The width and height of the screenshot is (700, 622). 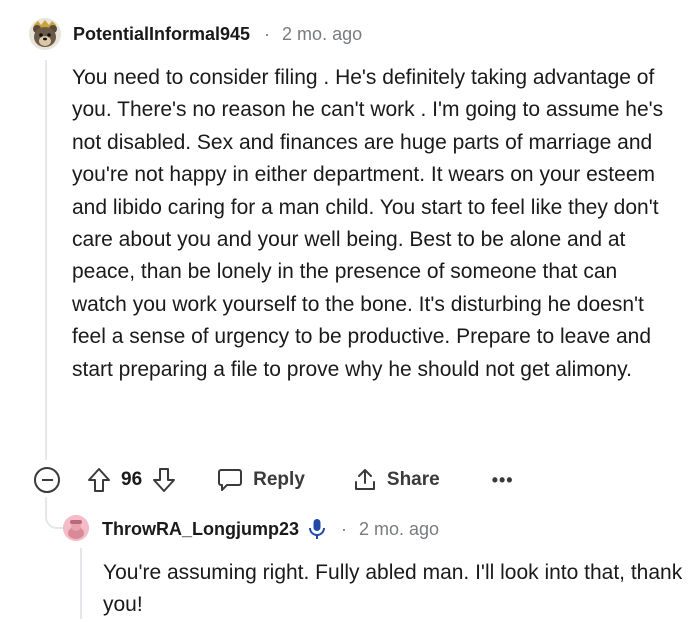 What do you see at coordinates (161, 34) in the screenshot?
I see `comment-username: PotentialInformal945` at bounding box center [161, 34].